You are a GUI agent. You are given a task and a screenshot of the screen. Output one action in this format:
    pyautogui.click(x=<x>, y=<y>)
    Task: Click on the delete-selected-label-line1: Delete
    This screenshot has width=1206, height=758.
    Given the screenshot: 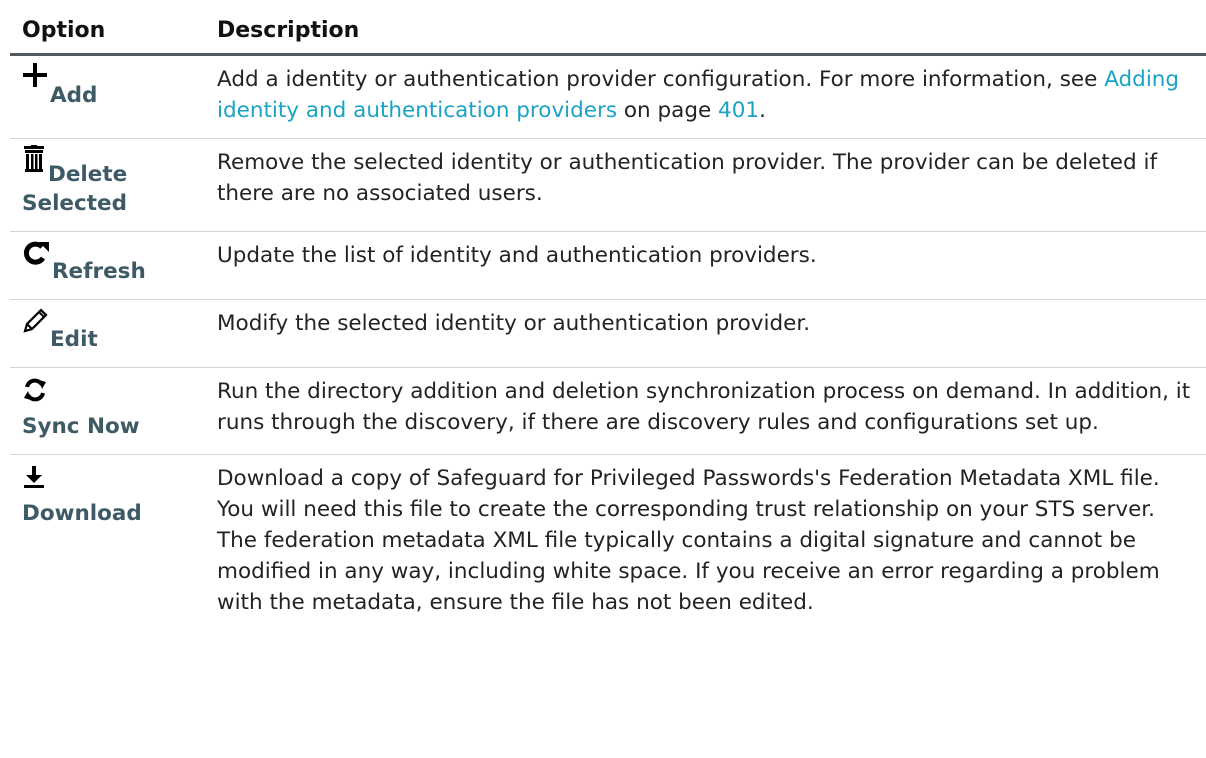 What is the action you would take?
    pyautogui.click(x=88, y=174)
    